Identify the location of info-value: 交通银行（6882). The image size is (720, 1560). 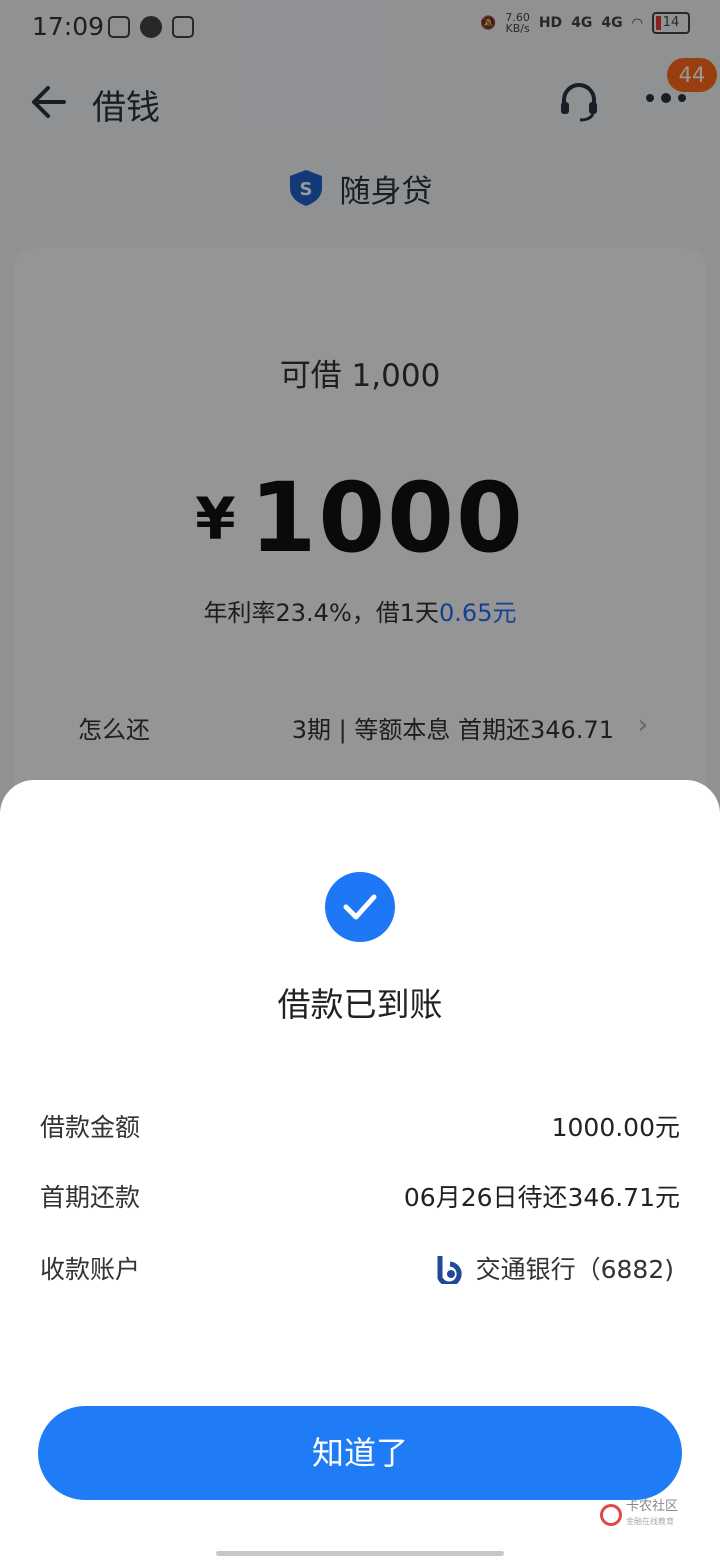
(574, 1269).